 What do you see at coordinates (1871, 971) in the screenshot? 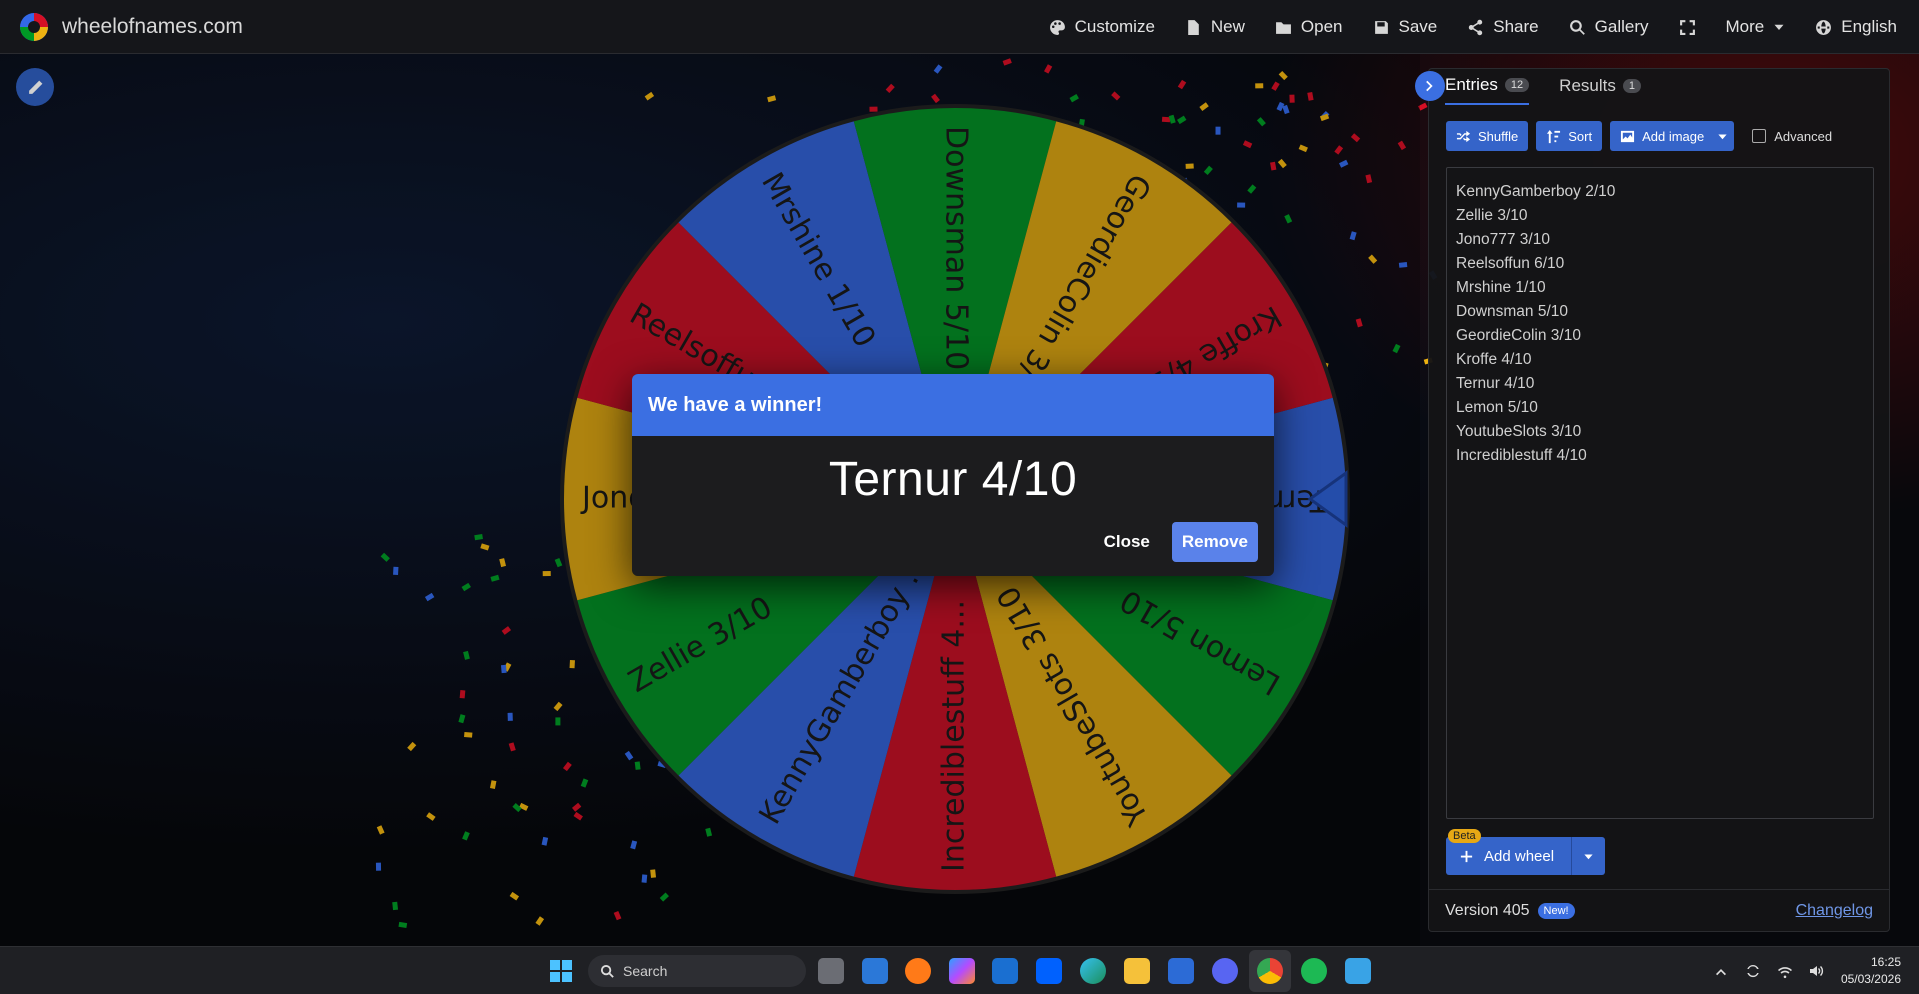
I see `clock: 16:25 05/03/2026` at bounding box center [1871, 971].